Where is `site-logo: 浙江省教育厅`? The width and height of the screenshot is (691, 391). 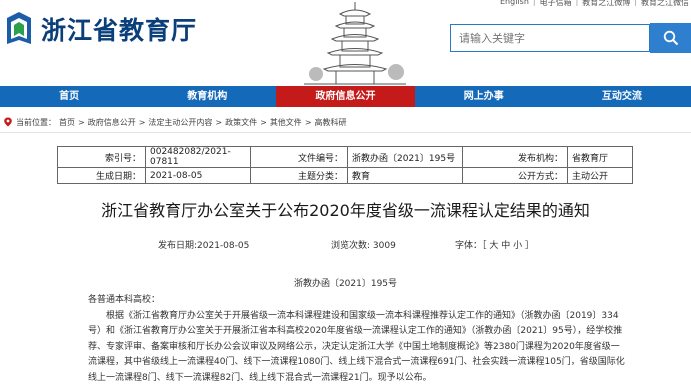
site-logo: 浙江省教育厅 is located at coordinates (101, 29).